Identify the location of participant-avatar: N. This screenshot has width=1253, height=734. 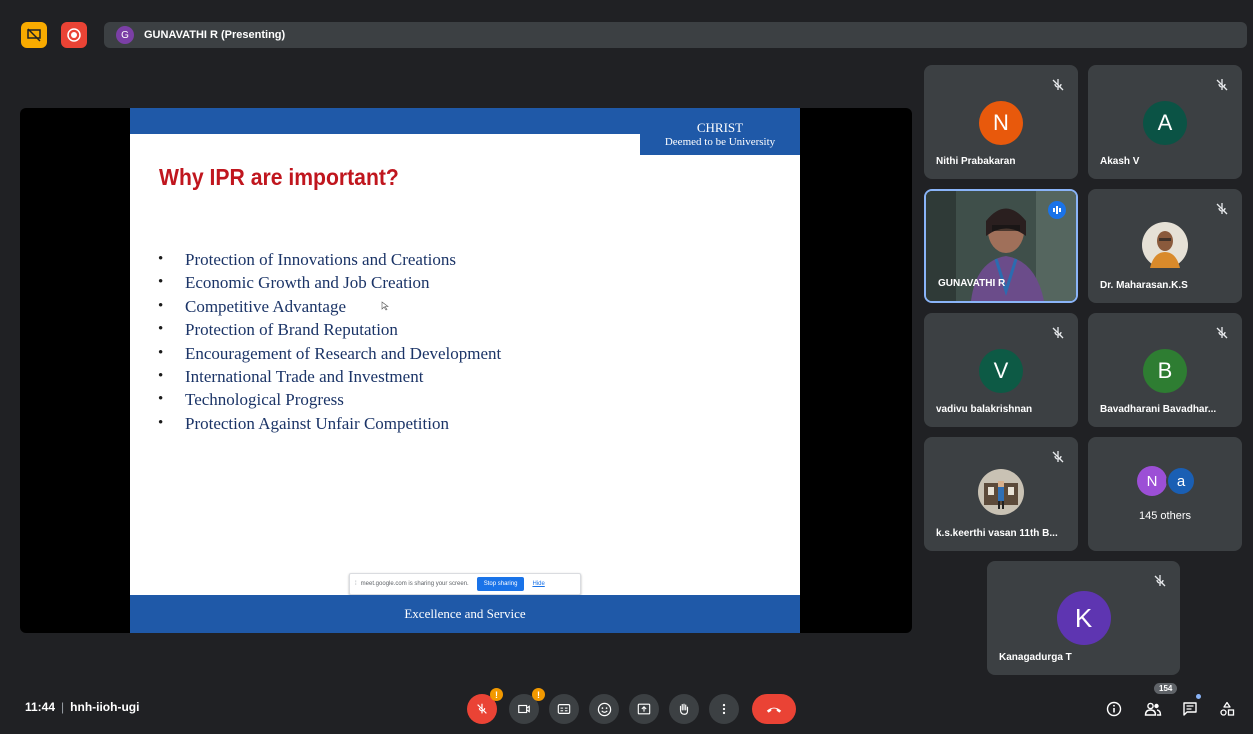
(1001, 123).